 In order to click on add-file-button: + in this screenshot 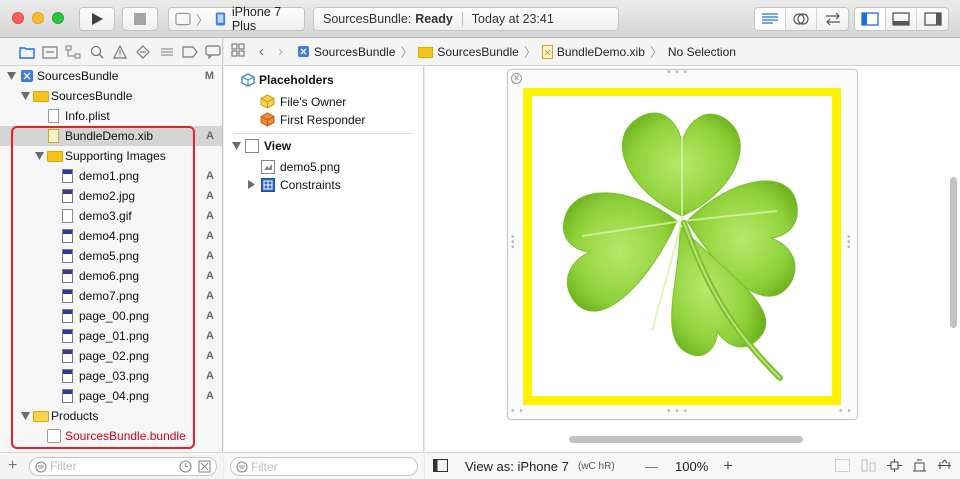, I will do `click(15, 466)`.